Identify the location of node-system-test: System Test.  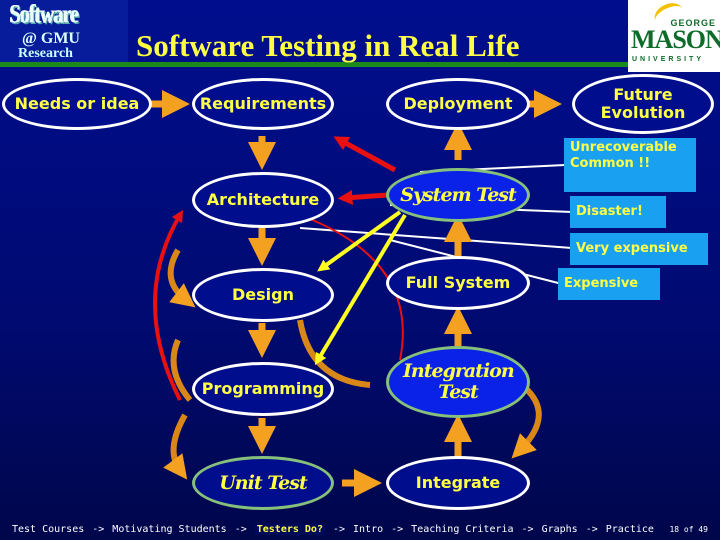
(458, 195).